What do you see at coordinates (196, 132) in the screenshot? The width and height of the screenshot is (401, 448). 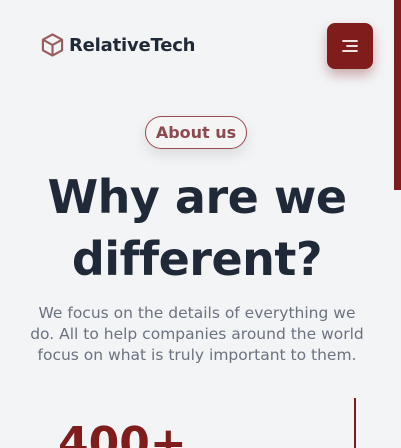 I see `about-us-badge: About us` at bounding box center [196, 132].